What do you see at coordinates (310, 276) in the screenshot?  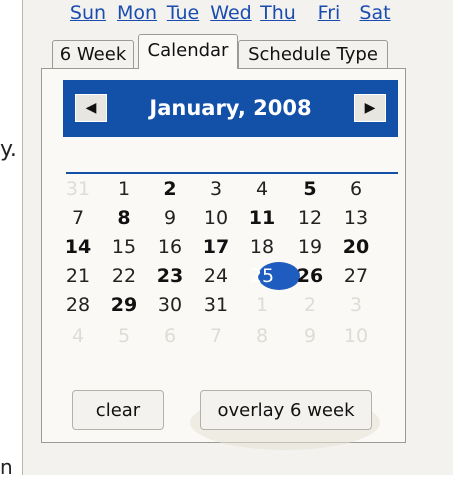 I see `day-cell: 26` at bounding box center [310, 276].